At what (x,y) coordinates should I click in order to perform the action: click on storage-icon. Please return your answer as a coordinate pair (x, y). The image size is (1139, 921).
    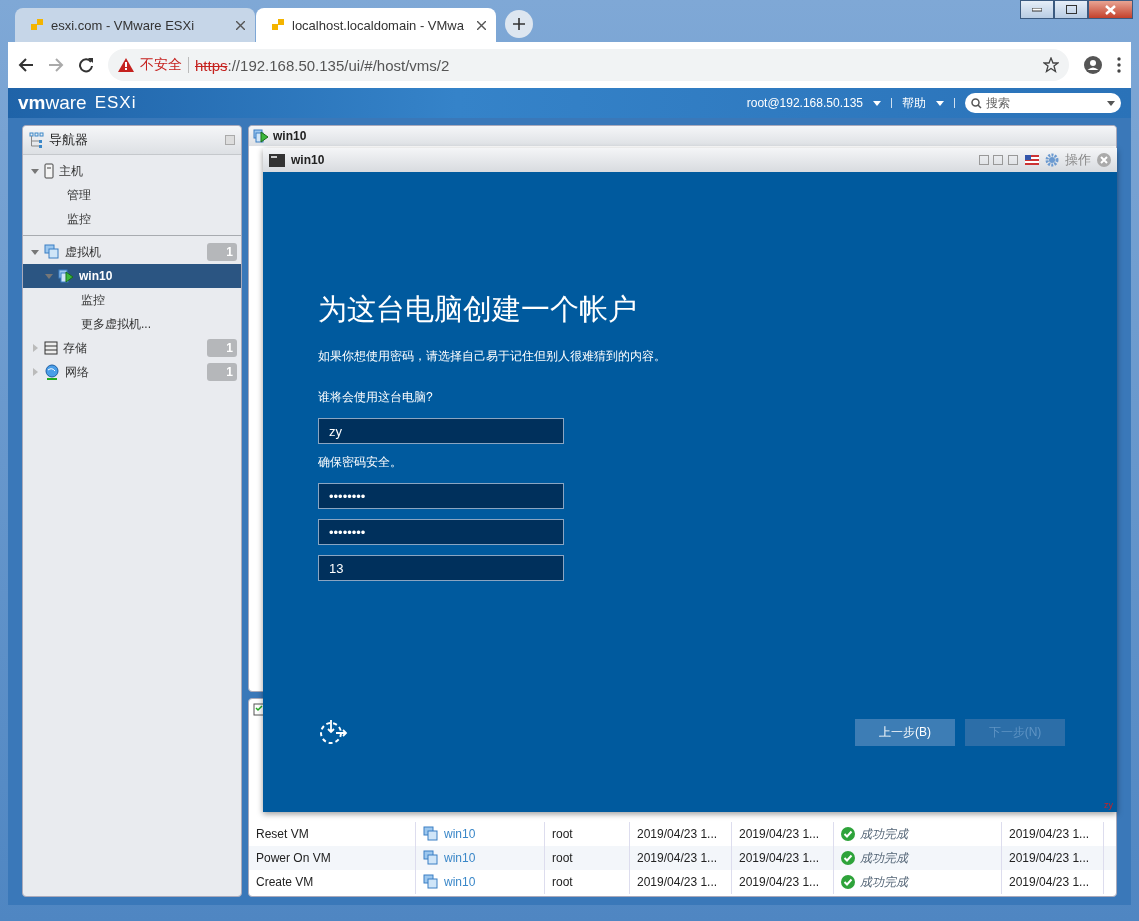
    Looking at the image, I should click on (51, 348).